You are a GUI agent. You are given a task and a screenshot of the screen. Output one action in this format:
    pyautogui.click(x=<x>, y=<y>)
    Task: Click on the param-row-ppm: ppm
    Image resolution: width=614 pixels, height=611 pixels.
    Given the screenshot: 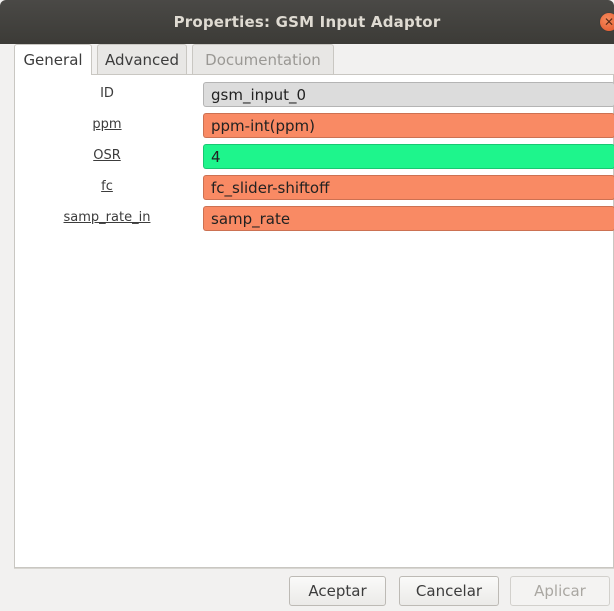 What is the action you would take?
    pyautogui.click(x=314, y=125)
    